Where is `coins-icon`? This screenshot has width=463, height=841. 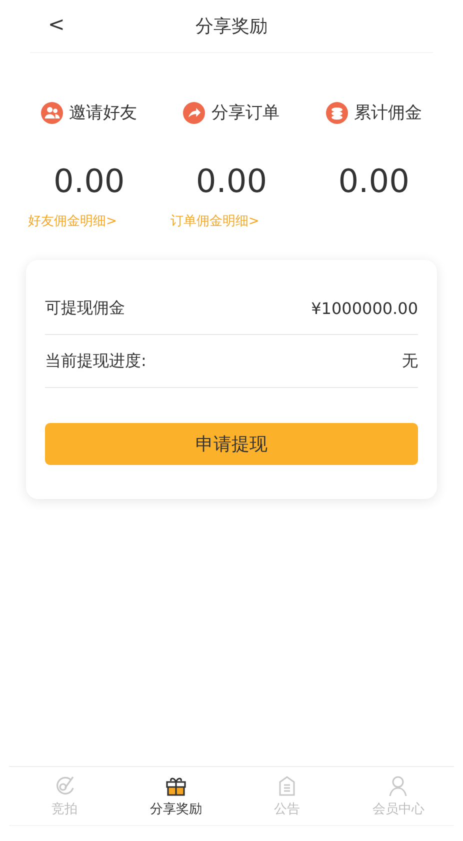
coins-icon is located at coordinates (337, 113).